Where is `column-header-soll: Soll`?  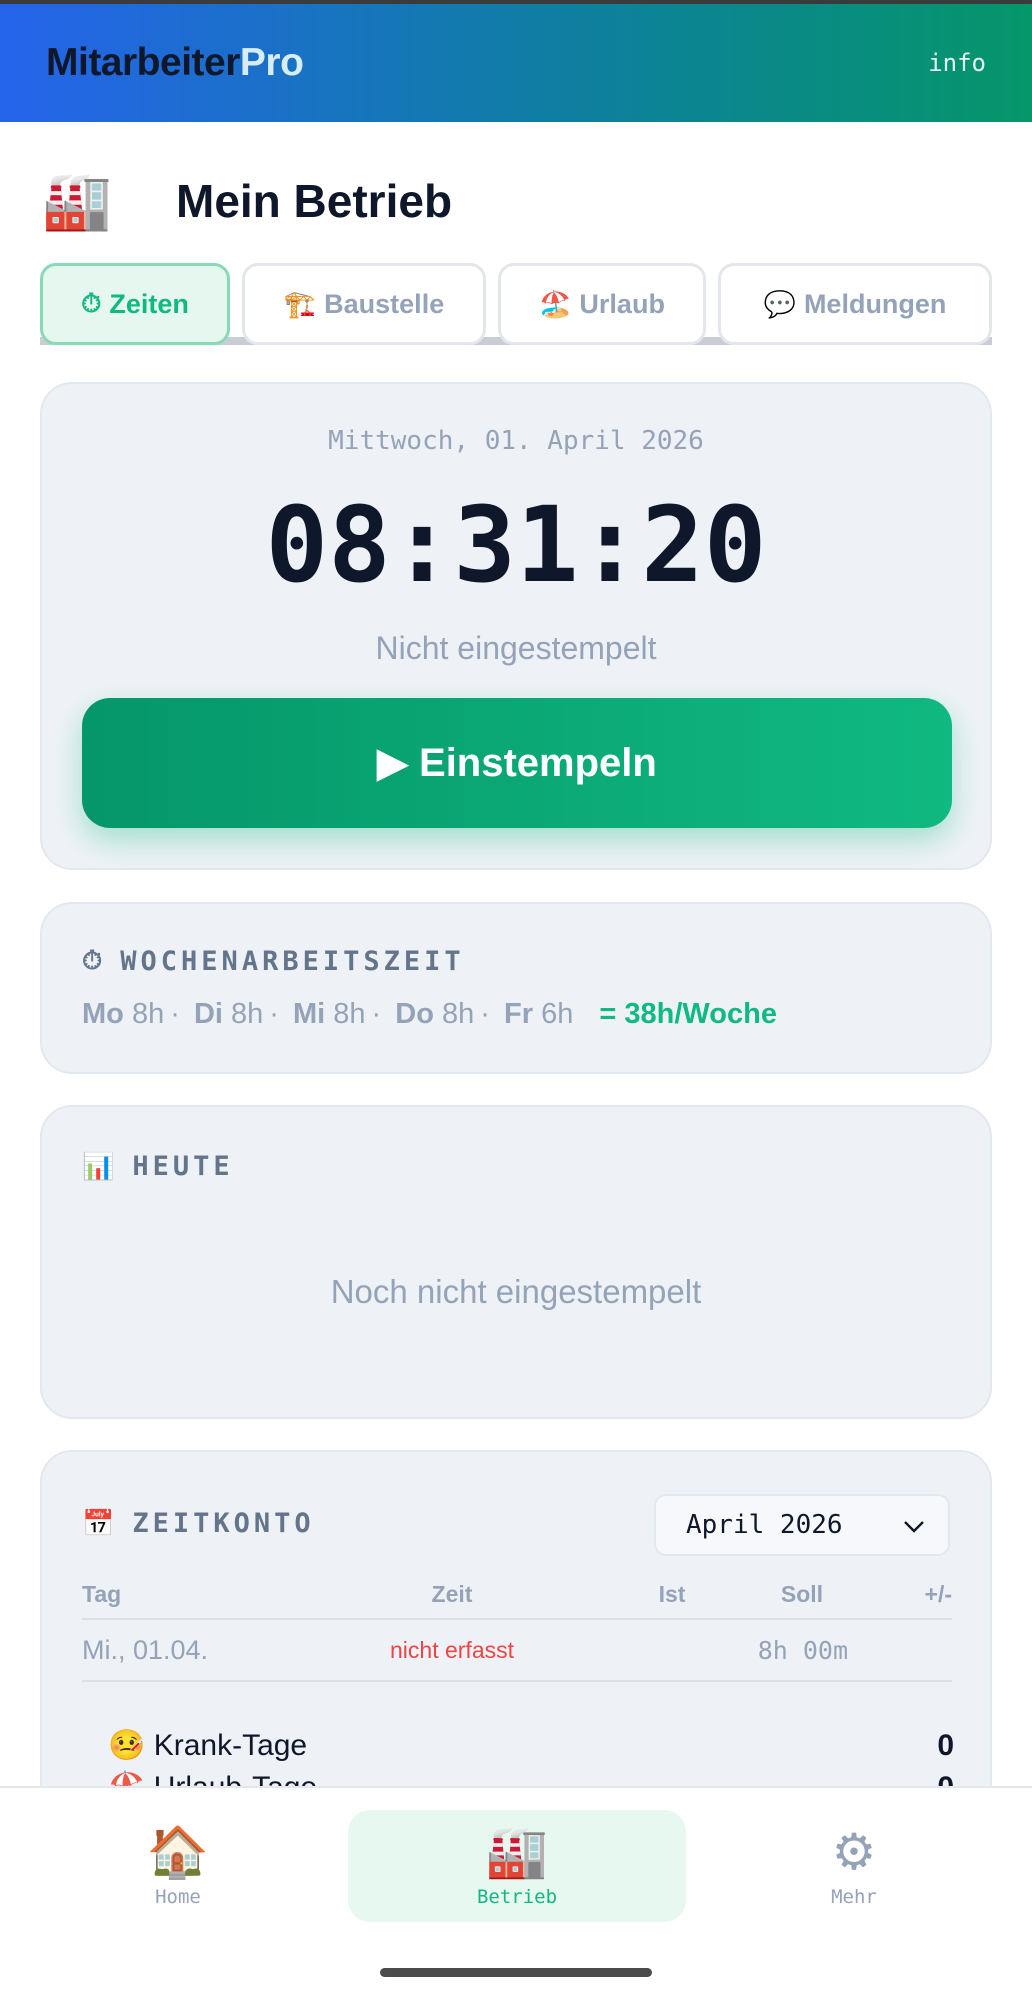 column-header-soll: Soll is located at coordinates (802, 1593).